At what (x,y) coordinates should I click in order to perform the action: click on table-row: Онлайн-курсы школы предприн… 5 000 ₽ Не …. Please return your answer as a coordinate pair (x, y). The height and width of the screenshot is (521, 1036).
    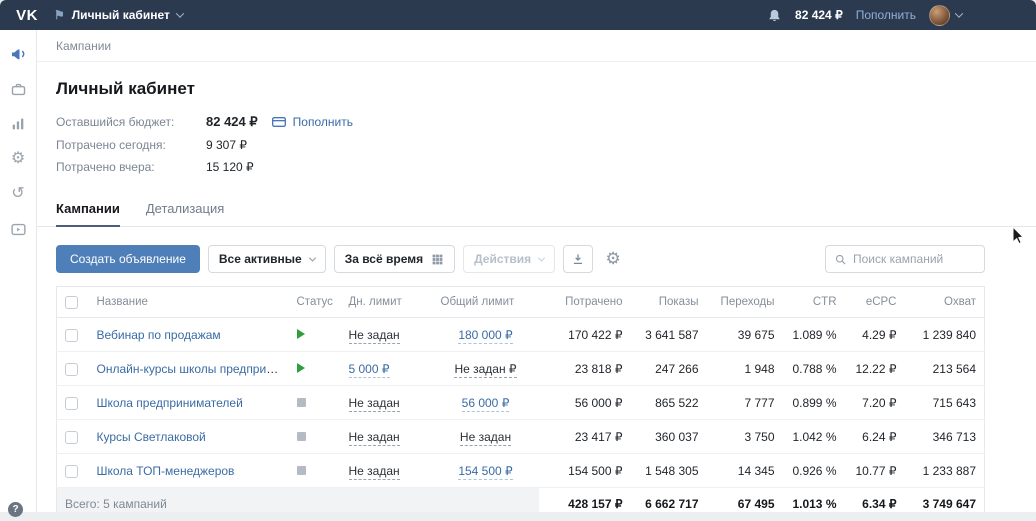
    Looking at the image, I should click on (520, 368).